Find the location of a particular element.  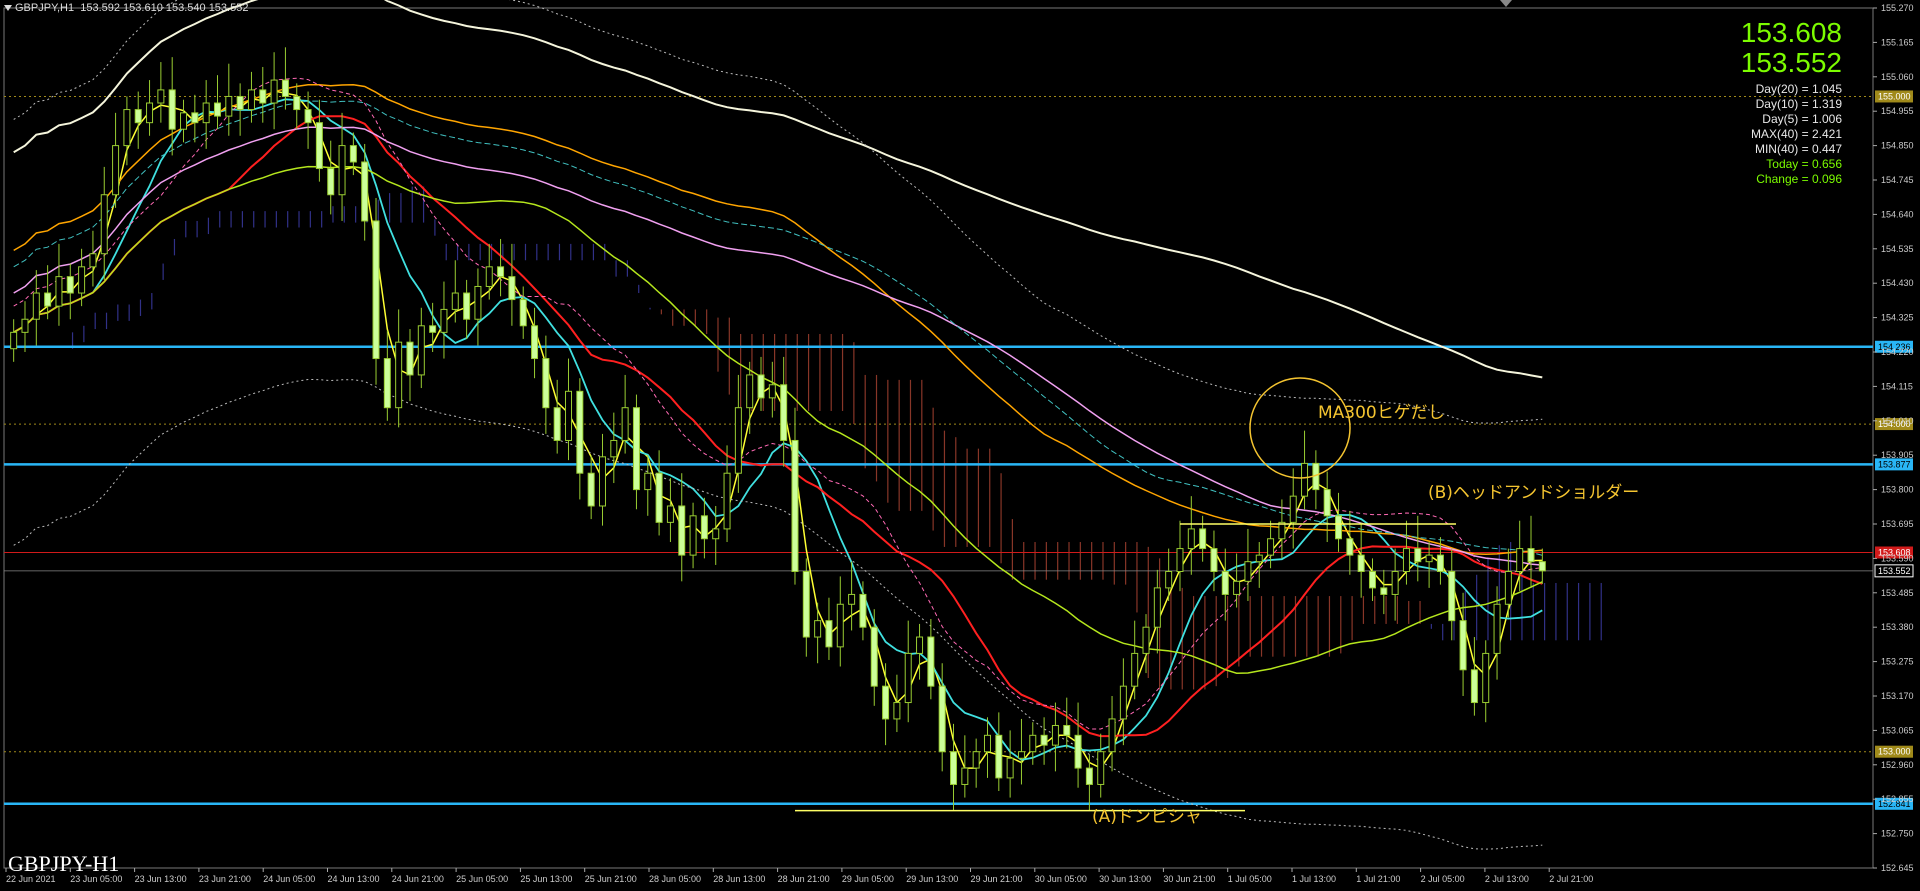

x-tick-label: 29 Jun 05:00 is located at coordinates (868, 879).